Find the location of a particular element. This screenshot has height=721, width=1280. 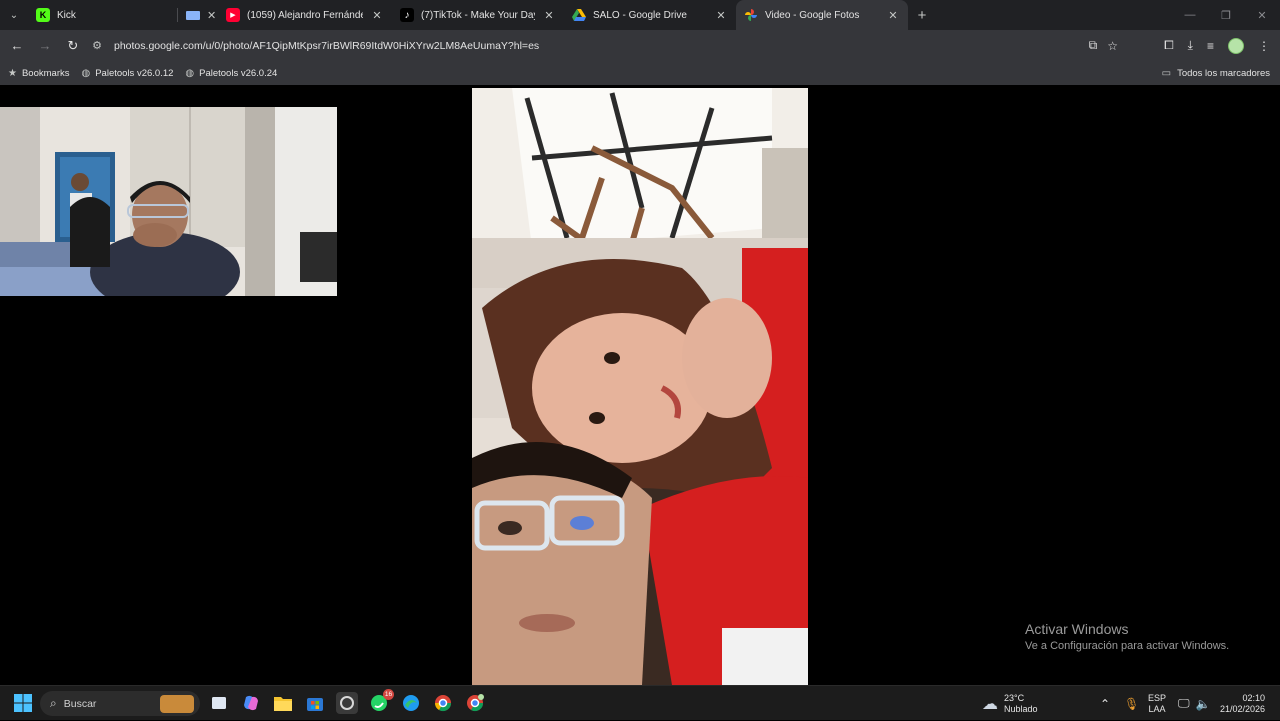

search-placeholder: Buscar is located at coordinates (80, 703).